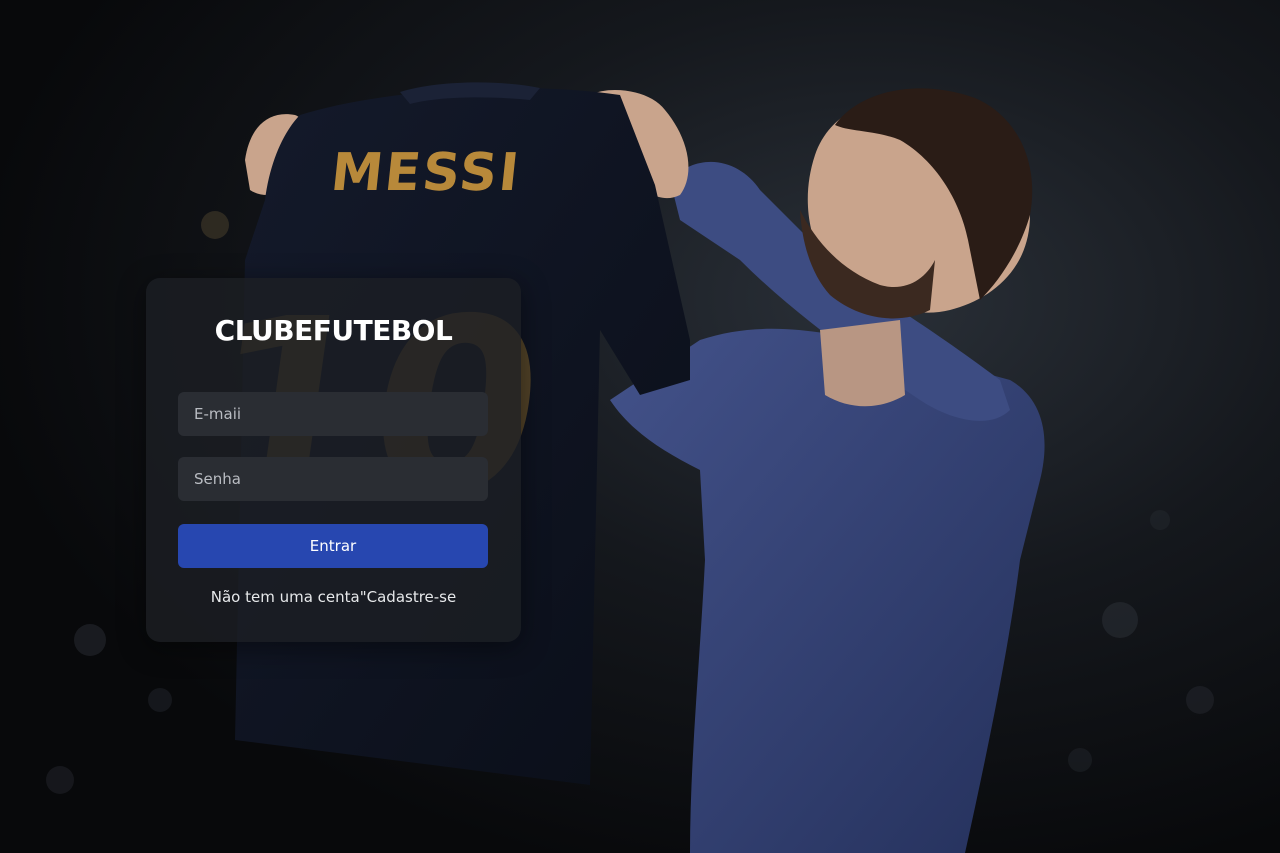  Describe the element at coordinates (862, 363) in the screenshot. I see `player-neck` at that location.